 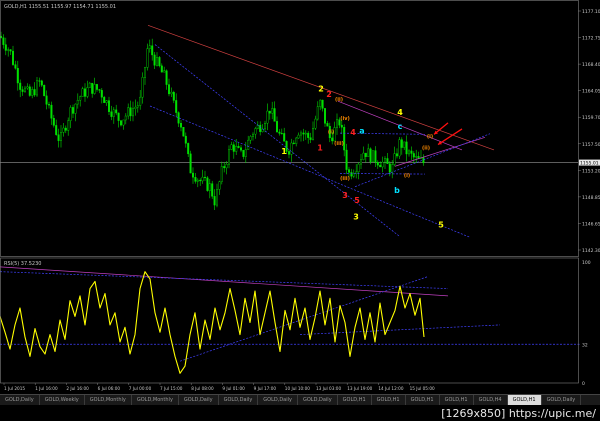 I want to click on x-tick-label: 8 Jul 08:00, so click(x=202, y=388).